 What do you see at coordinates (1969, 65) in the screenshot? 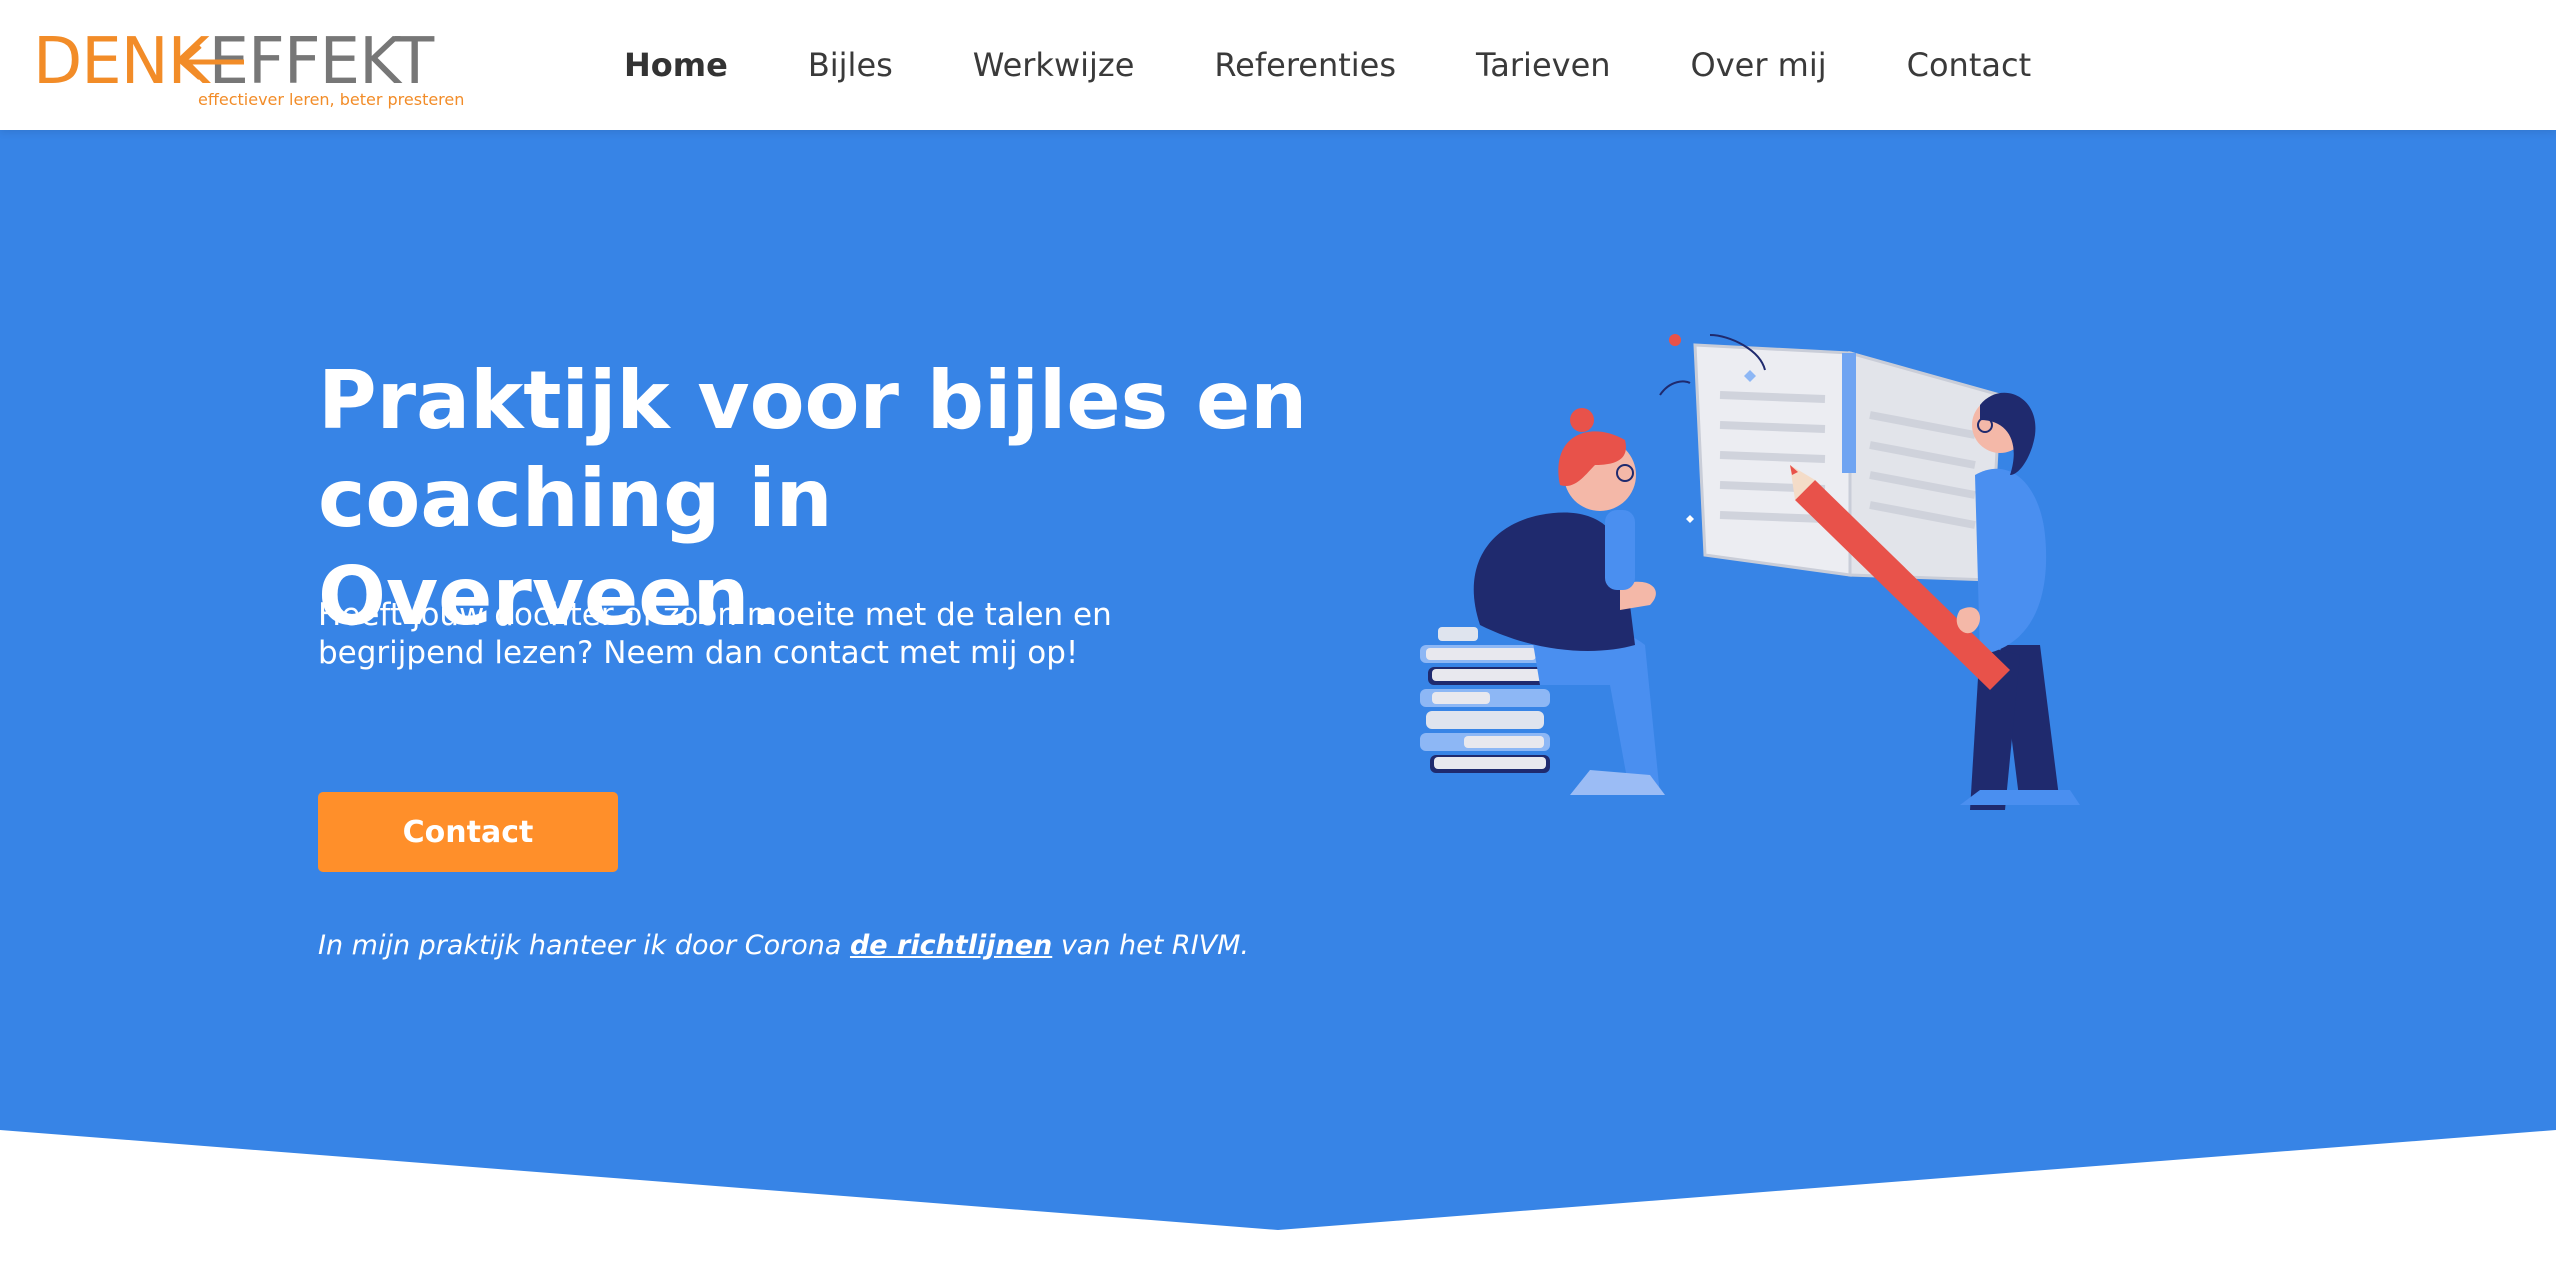
I see `nav-item-contact: Contact` at bounding box center [1969, 65].